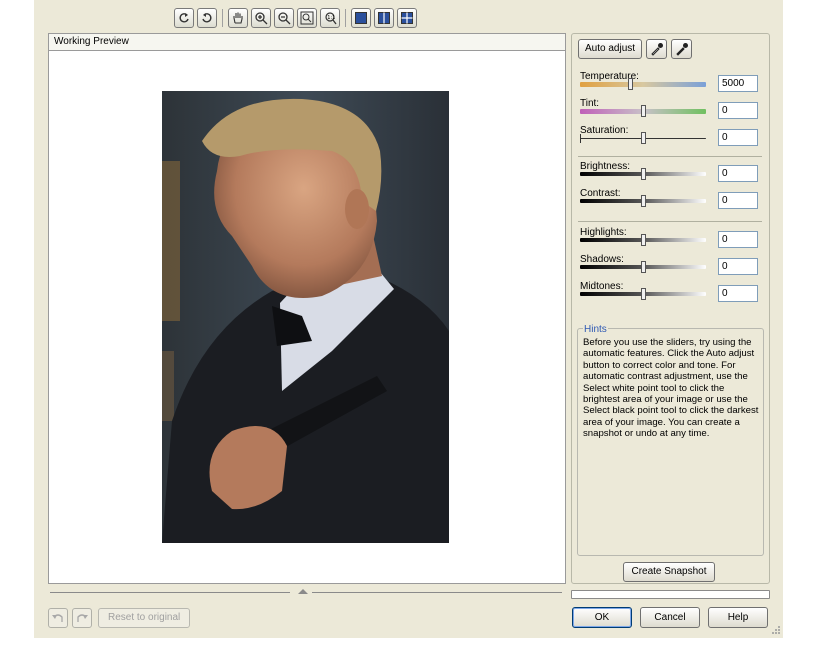  Describe the element at coordinates (603, 232) in the screenshot. I see `highlights-label: Highlights:` at that location.